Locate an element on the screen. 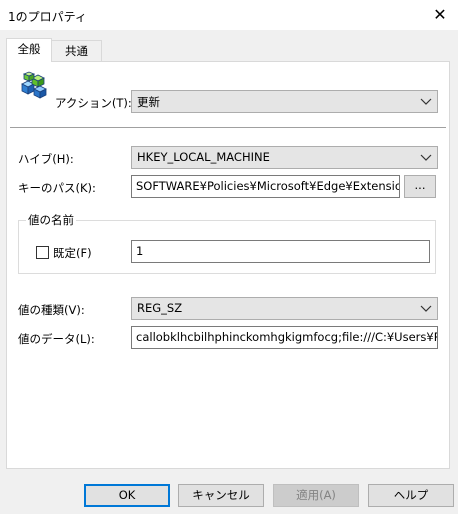  tab-common: 共通 is located at coordinates (77, 51).